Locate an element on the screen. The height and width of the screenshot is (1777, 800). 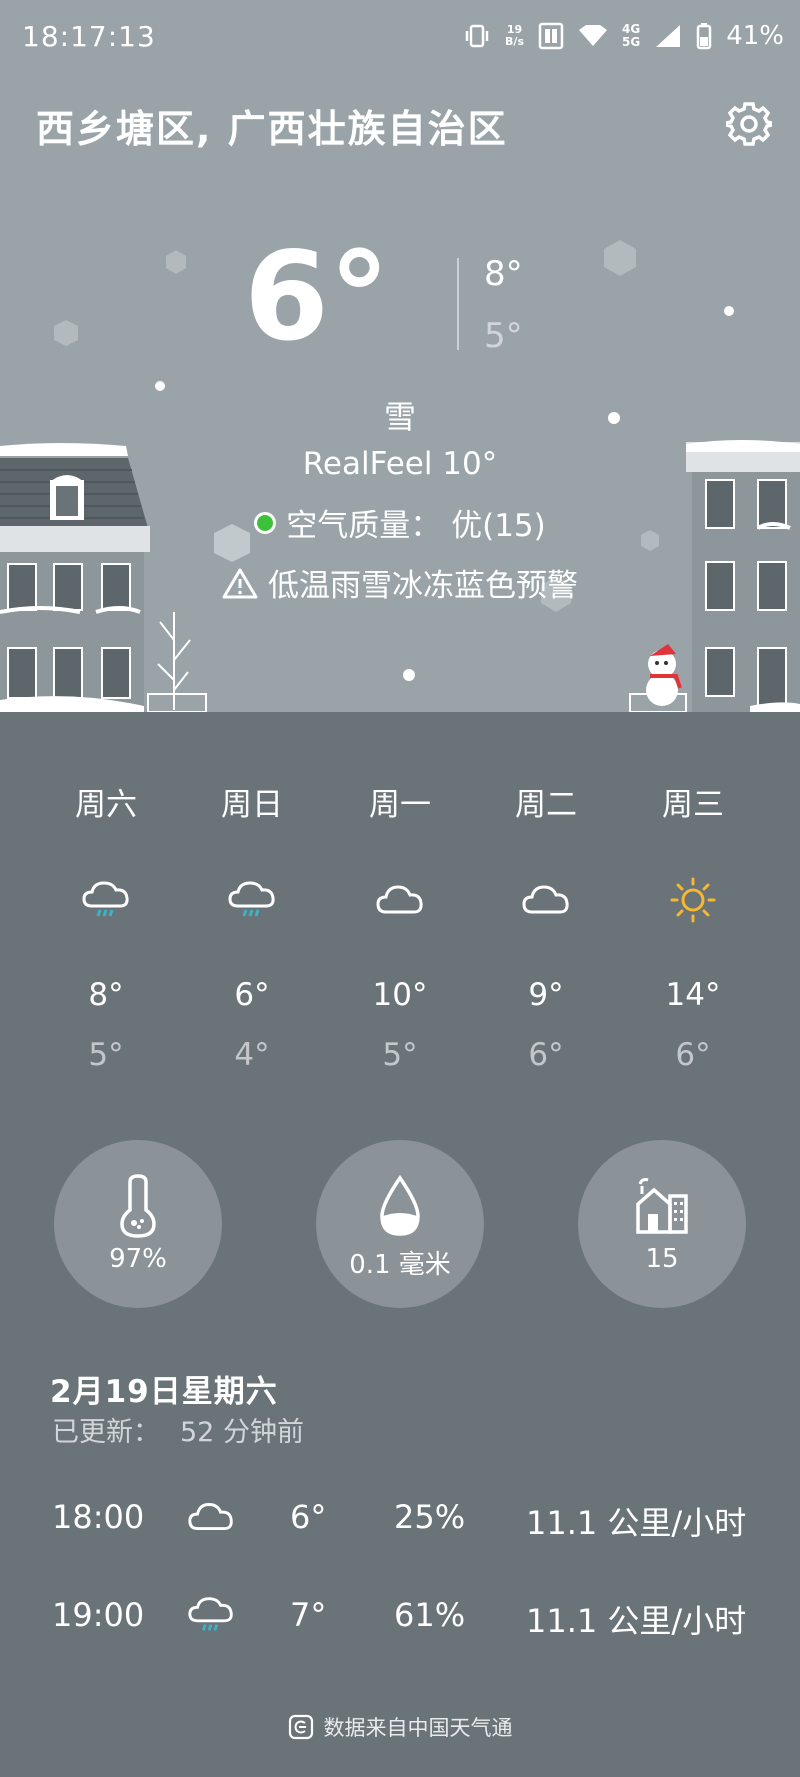
forecast-high: 14° is located at coordinates (693, 995).